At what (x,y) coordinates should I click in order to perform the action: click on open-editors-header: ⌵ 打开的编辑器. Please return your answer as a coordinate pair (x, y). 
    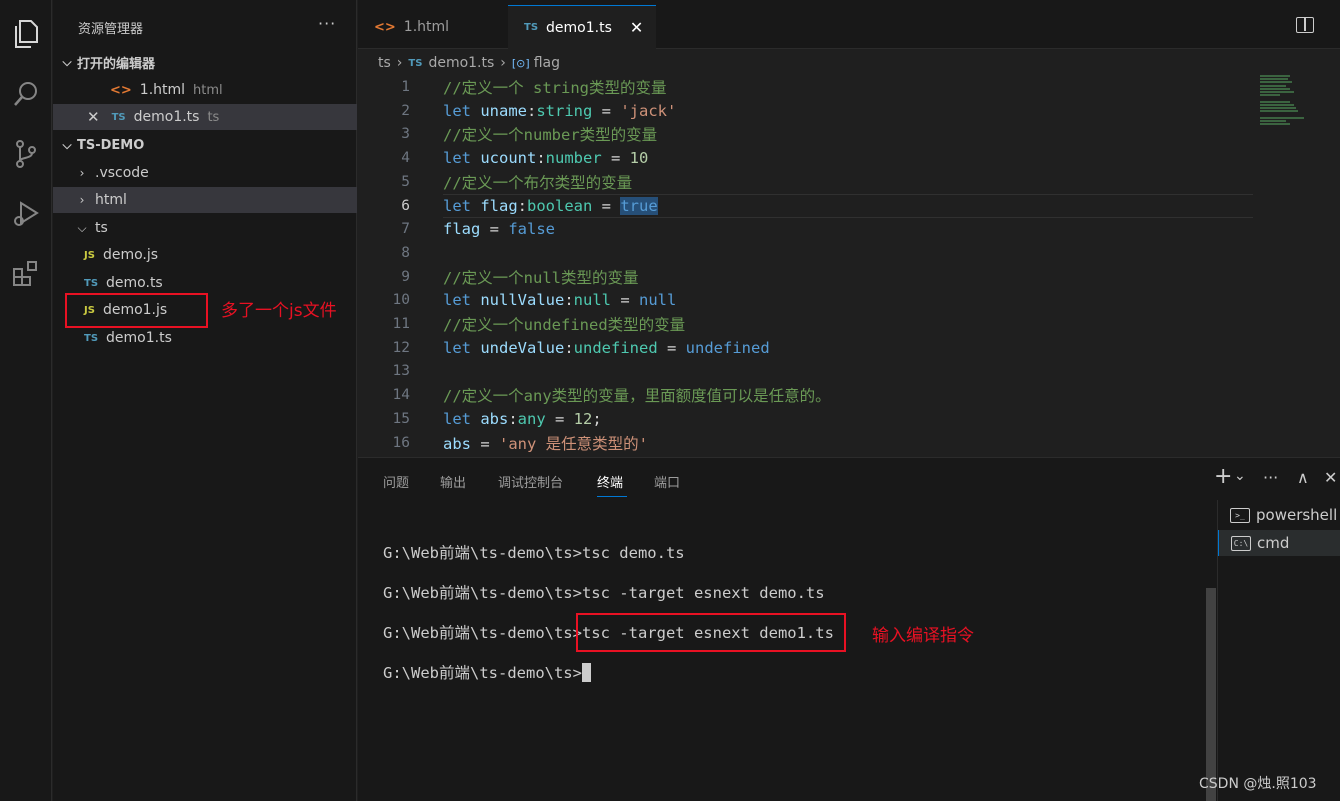
    Looking at the image, I should click on (205, 62).